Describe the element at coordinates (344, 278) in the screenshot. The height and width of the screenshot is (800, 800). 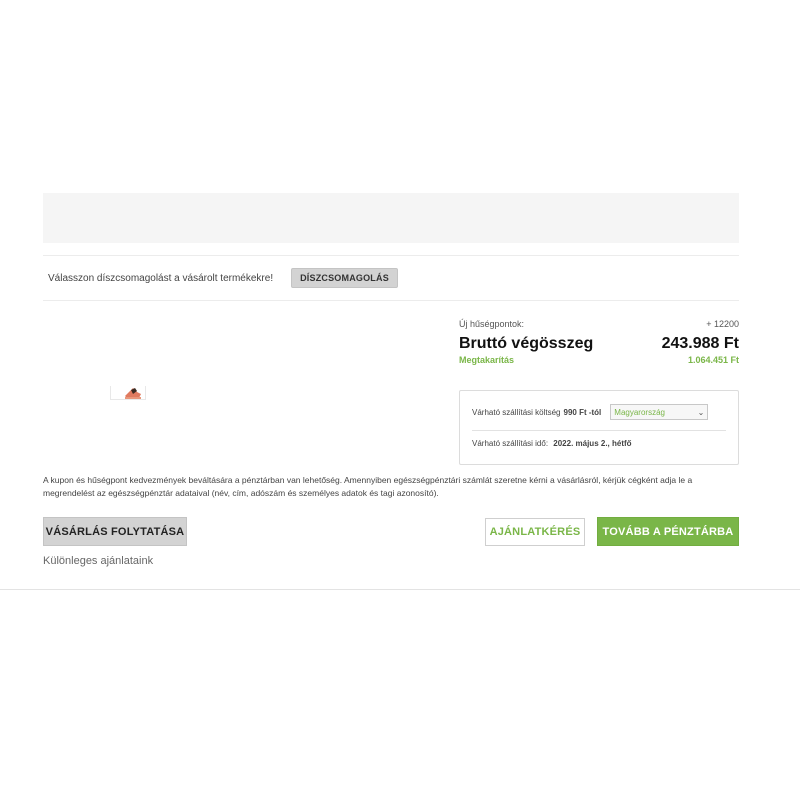
I see `gift-wrap-button: DÍSZCSOMAGOLÁS` at that location.